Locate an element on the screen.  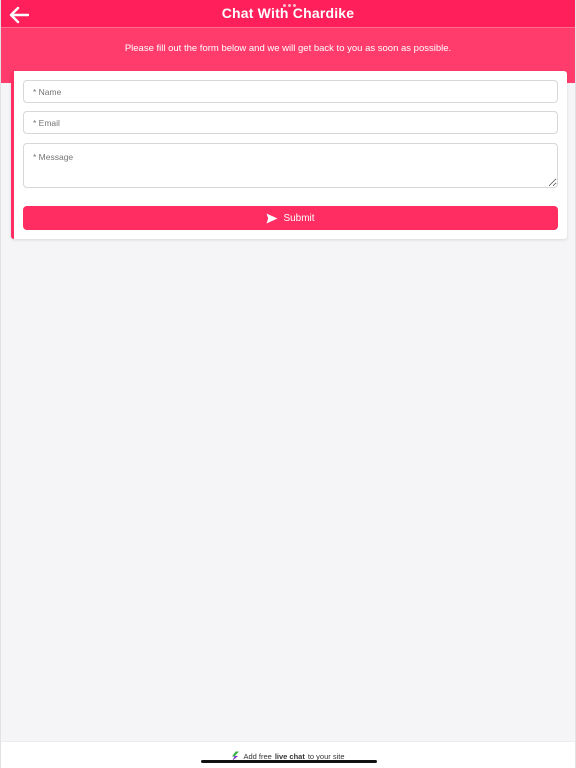
email-input is located at coordinates (290, 122).